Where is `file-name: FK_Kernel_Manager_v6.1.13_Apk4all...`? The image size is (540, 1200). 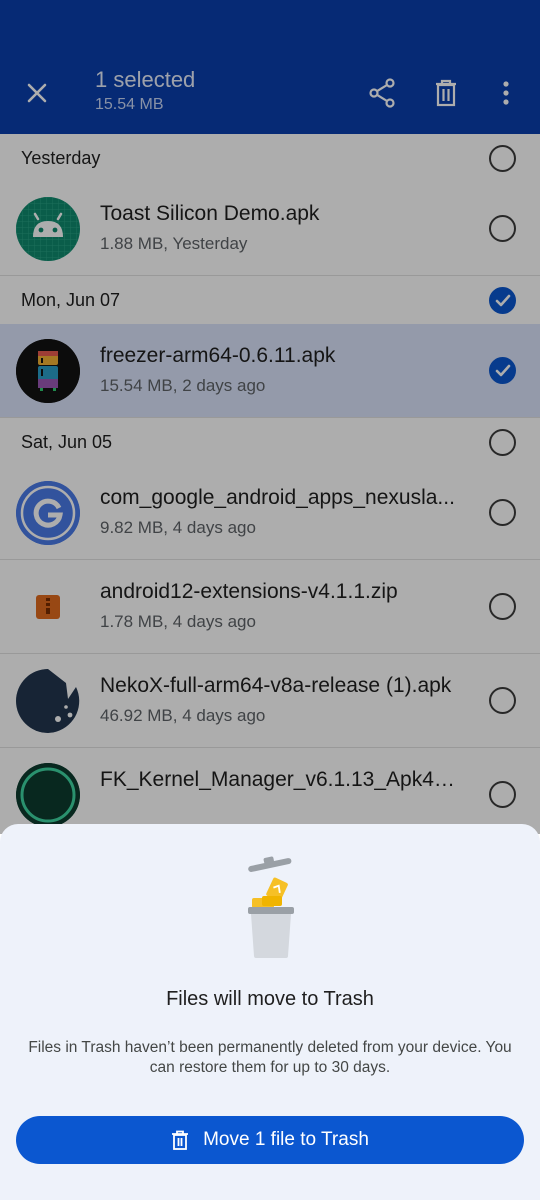 file-name: FK_Kernel_Manager_v6.1.13_Apk4all... is located at coordinates (282, 779).